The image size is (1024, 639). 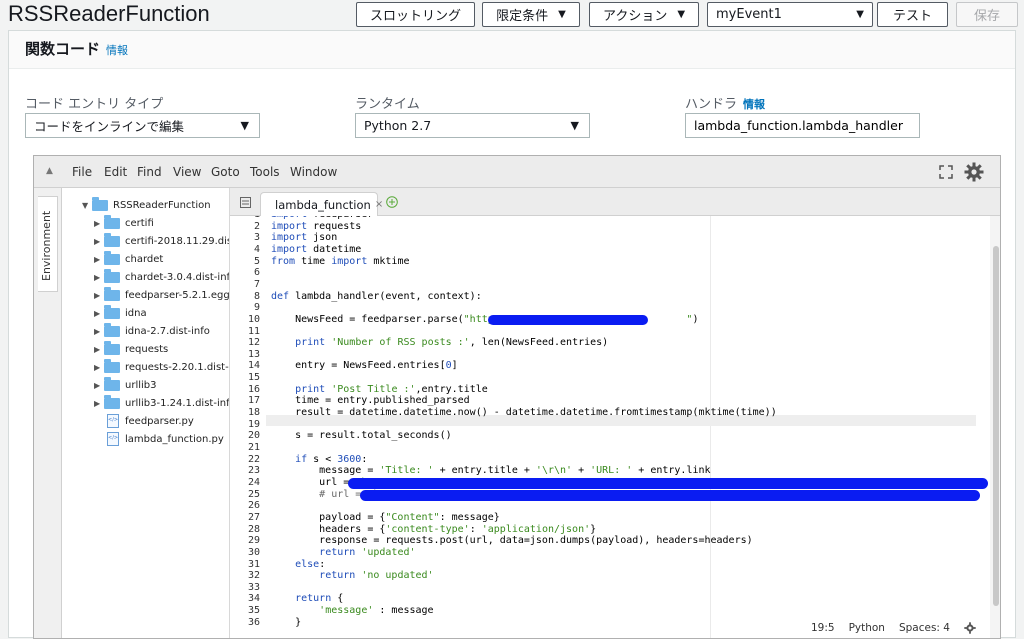 What do you see at coordinates (82, 172) in the screenshot?
I see `menu-file: File` at bounding box center [82, 172].